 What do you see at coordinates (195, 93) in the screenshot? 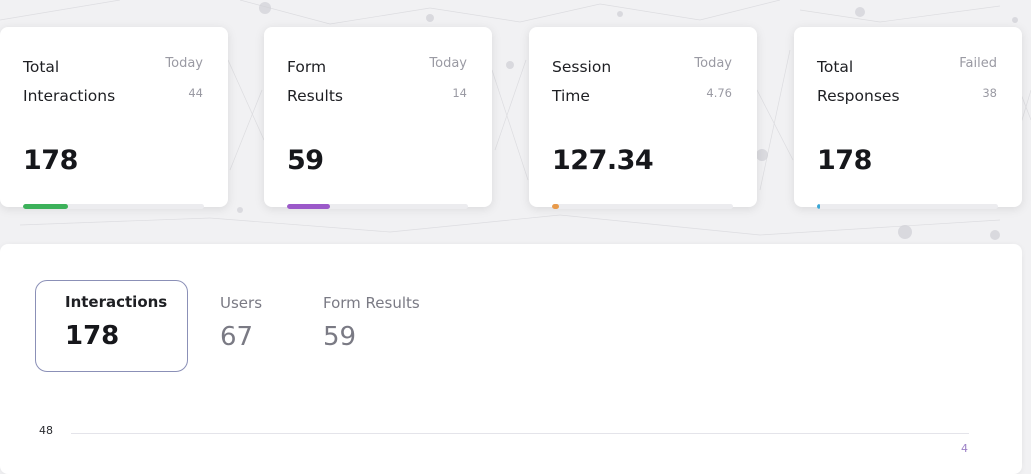
I see `stat-meta-value: 44` at bounding box center [195, 93].